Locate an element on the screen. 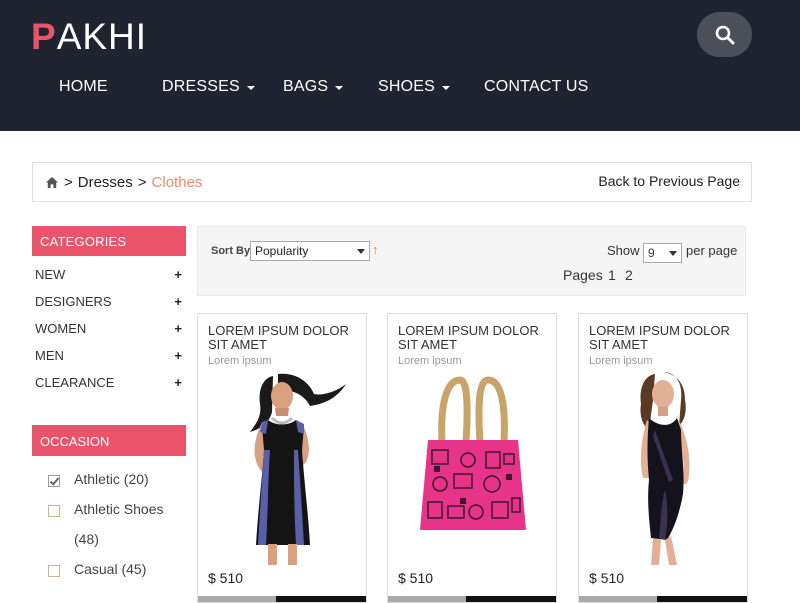 This screenshot has width=800, height=603. sort-value: Popularity is located at coordinates (282, 251).